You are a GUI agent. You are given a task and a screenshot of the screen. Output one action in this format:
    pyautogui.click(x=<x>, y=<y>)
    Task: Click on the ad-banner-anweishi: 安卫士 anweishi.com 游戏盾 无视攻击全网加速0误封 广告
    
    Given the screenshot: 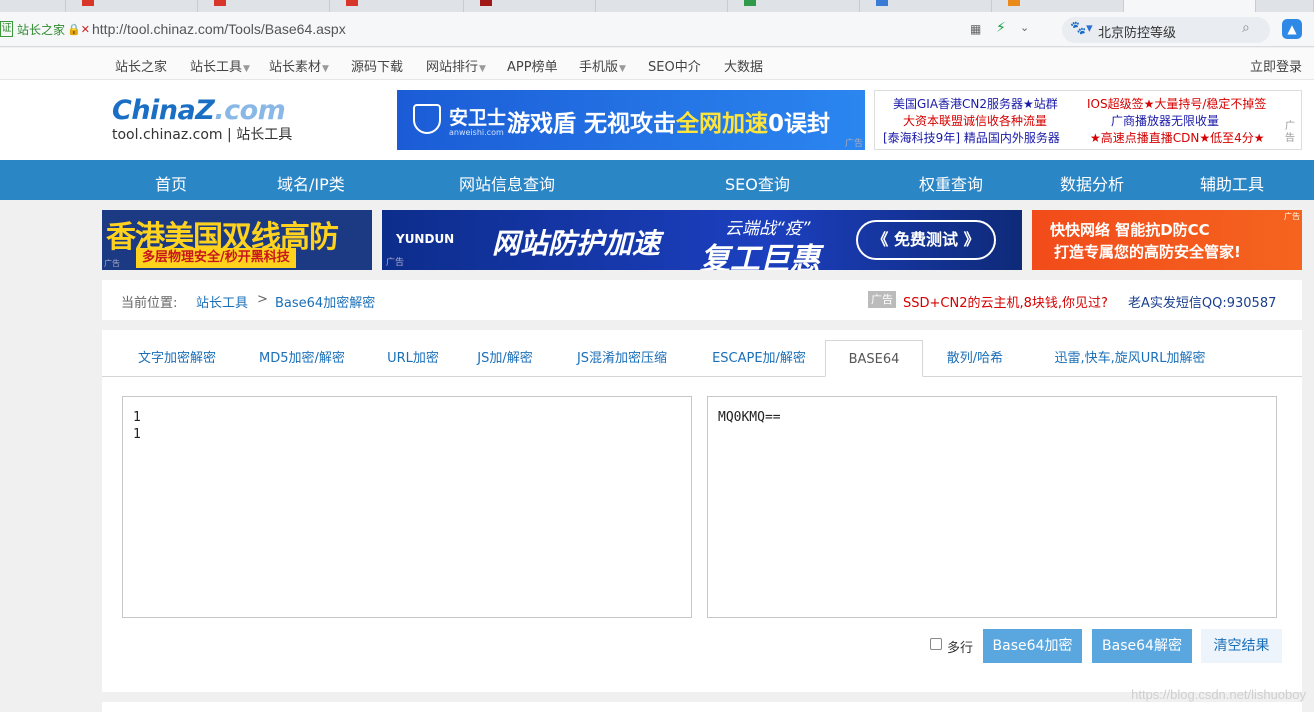 What is the action you would take?
    pyautogui.click(x=631, y=120)
    